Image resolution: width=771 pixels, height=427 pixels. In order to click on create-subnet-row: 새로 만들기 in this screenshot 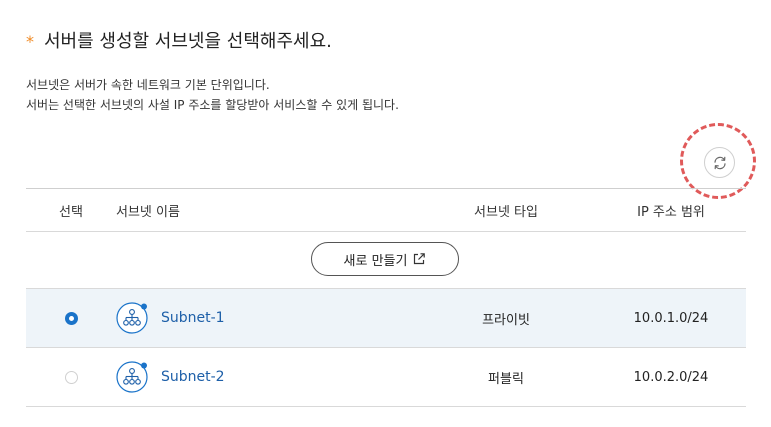, I will do `click(386, 260)`.